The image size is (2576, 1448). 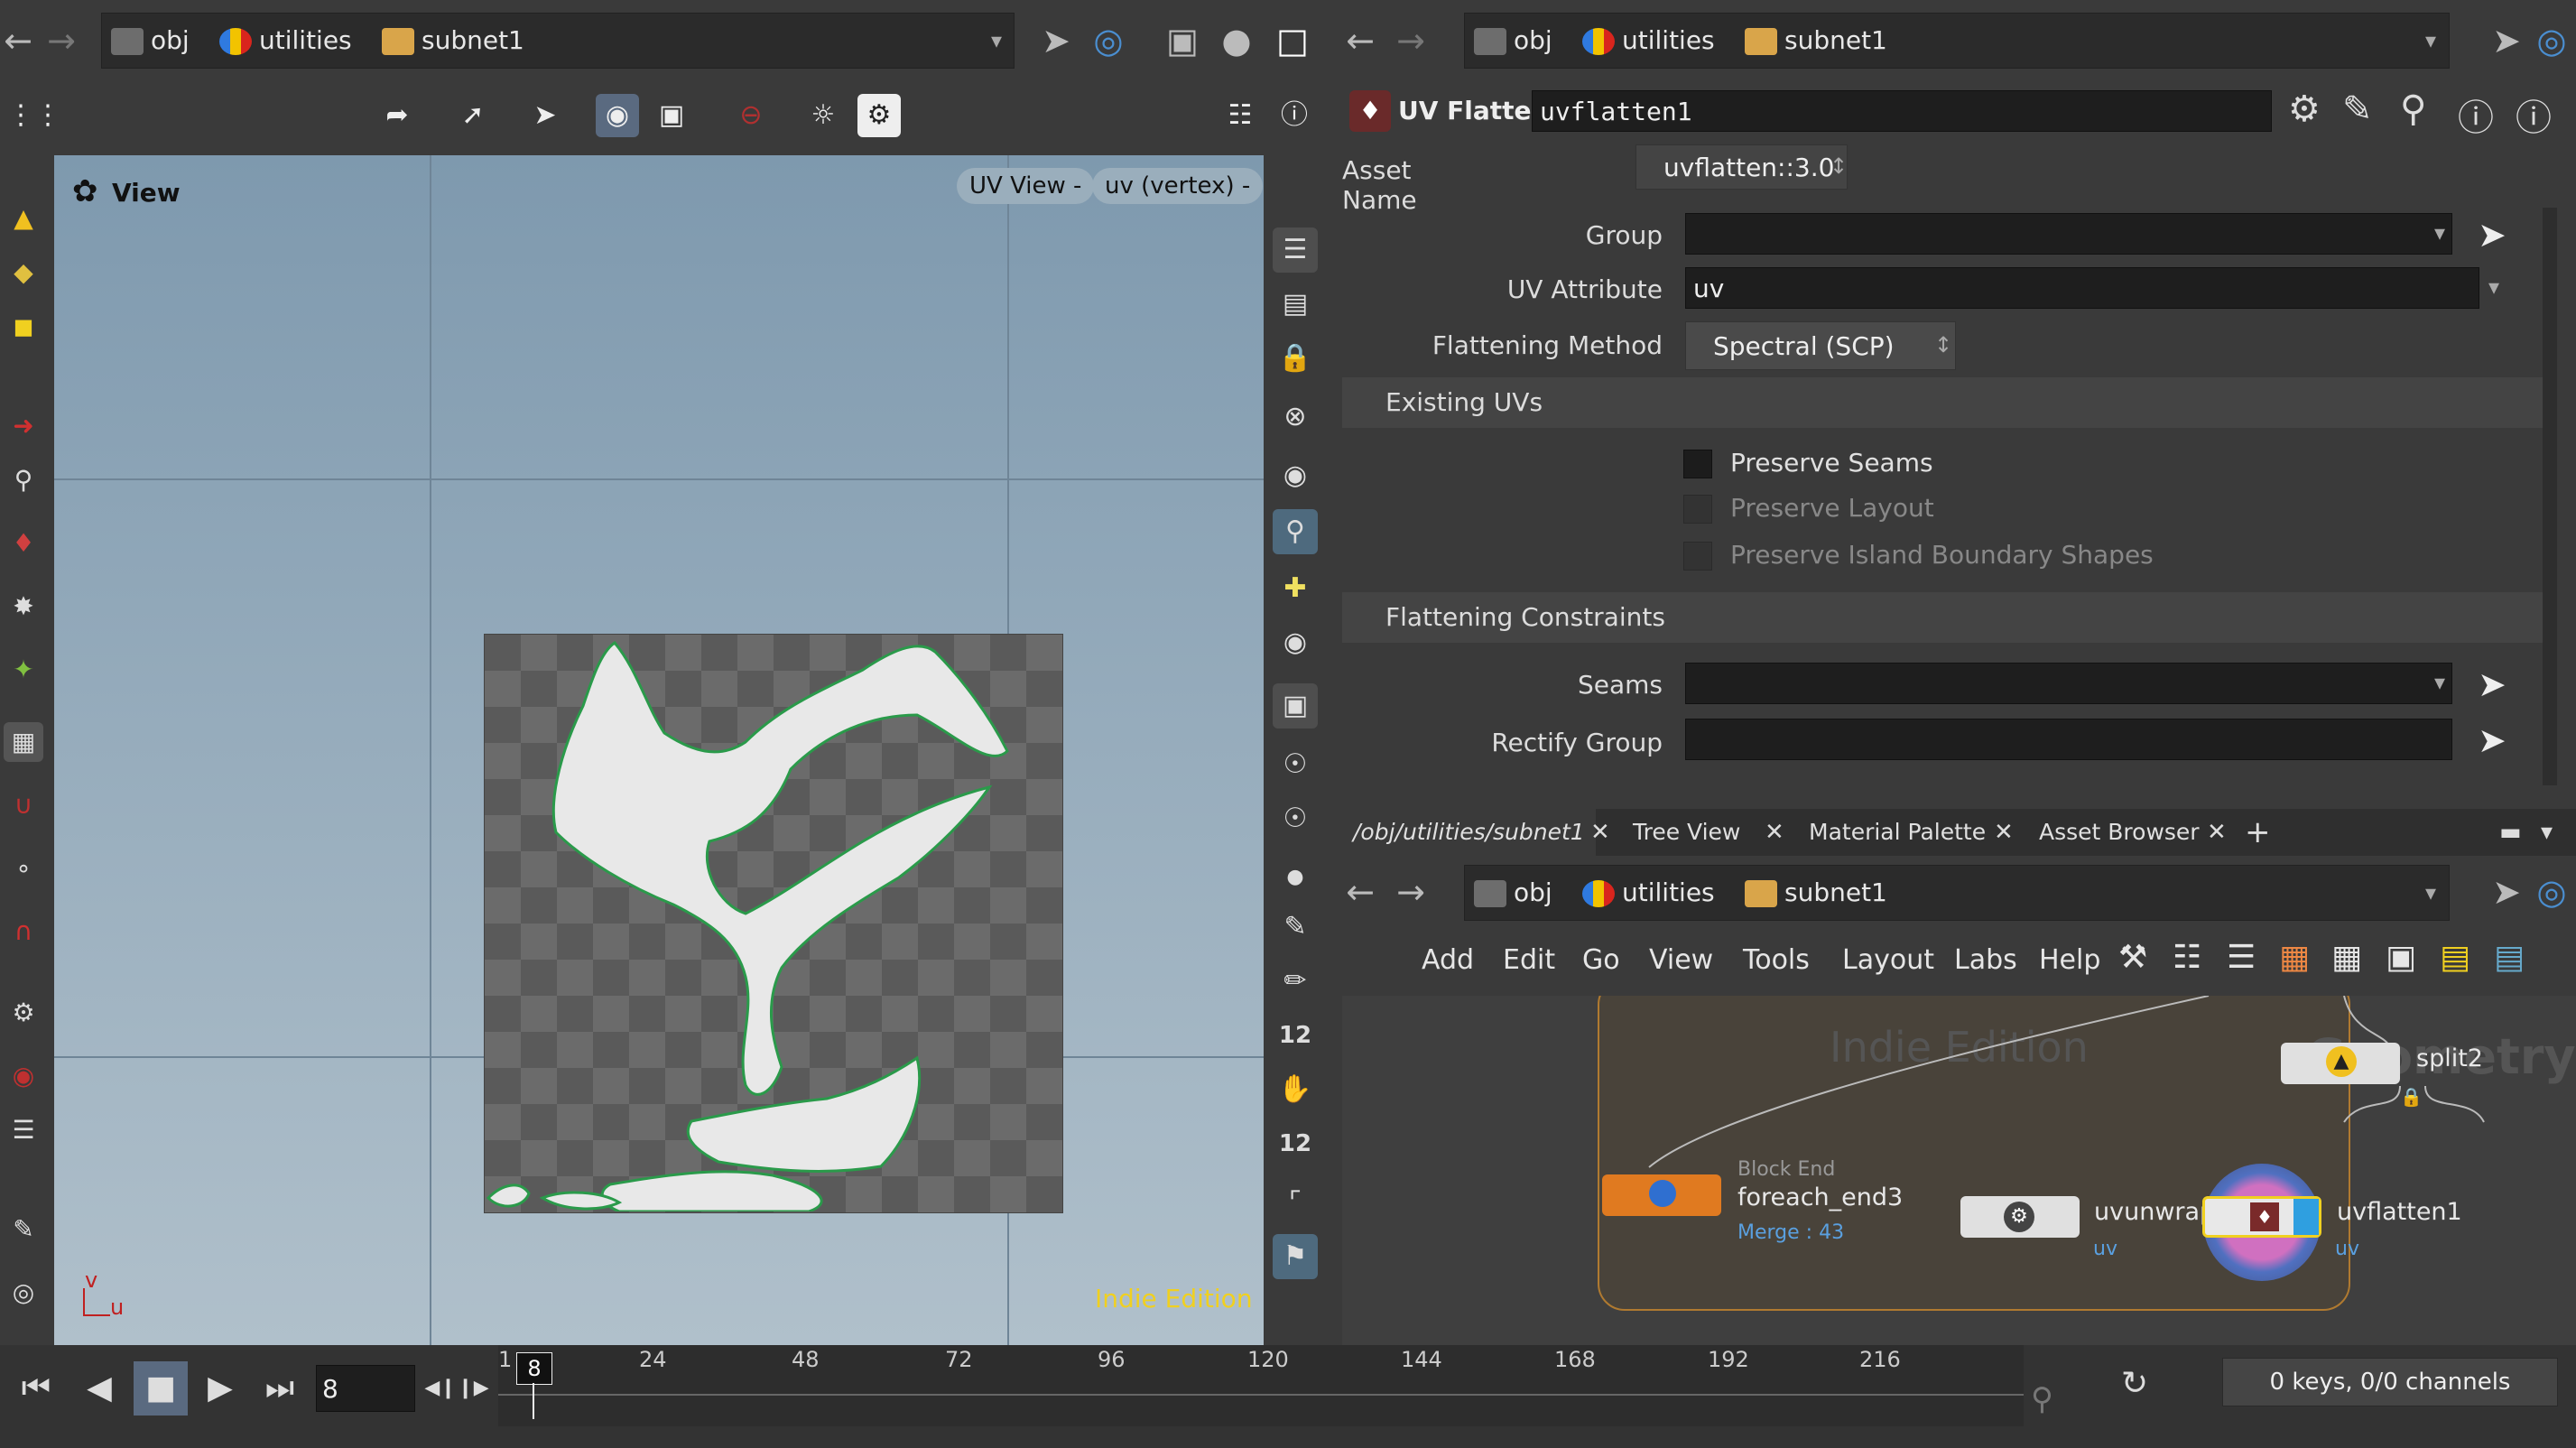 I want to click on asset-name-menu: uvflatten::3.0, so click(x=1741, y=167).